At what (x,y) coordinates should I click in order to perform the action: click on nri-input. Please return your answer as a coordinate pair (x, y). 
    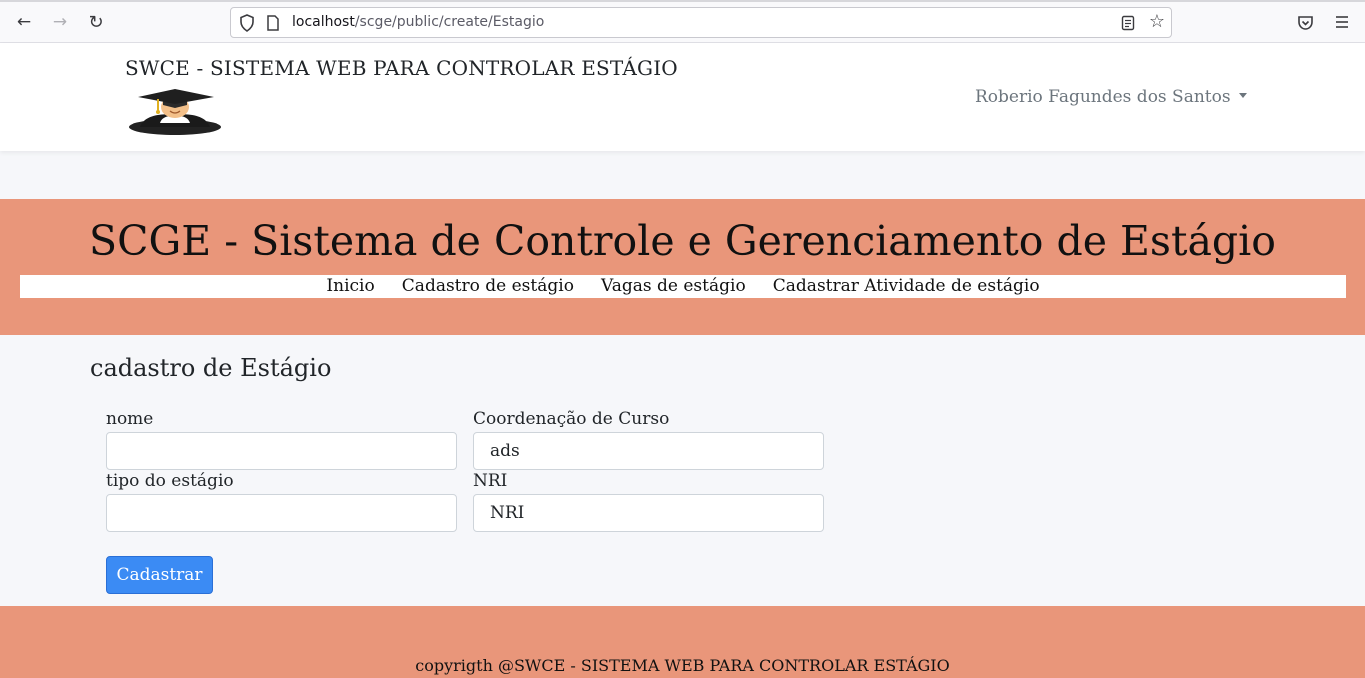
    Looking at the image, I should click on (648, 513).